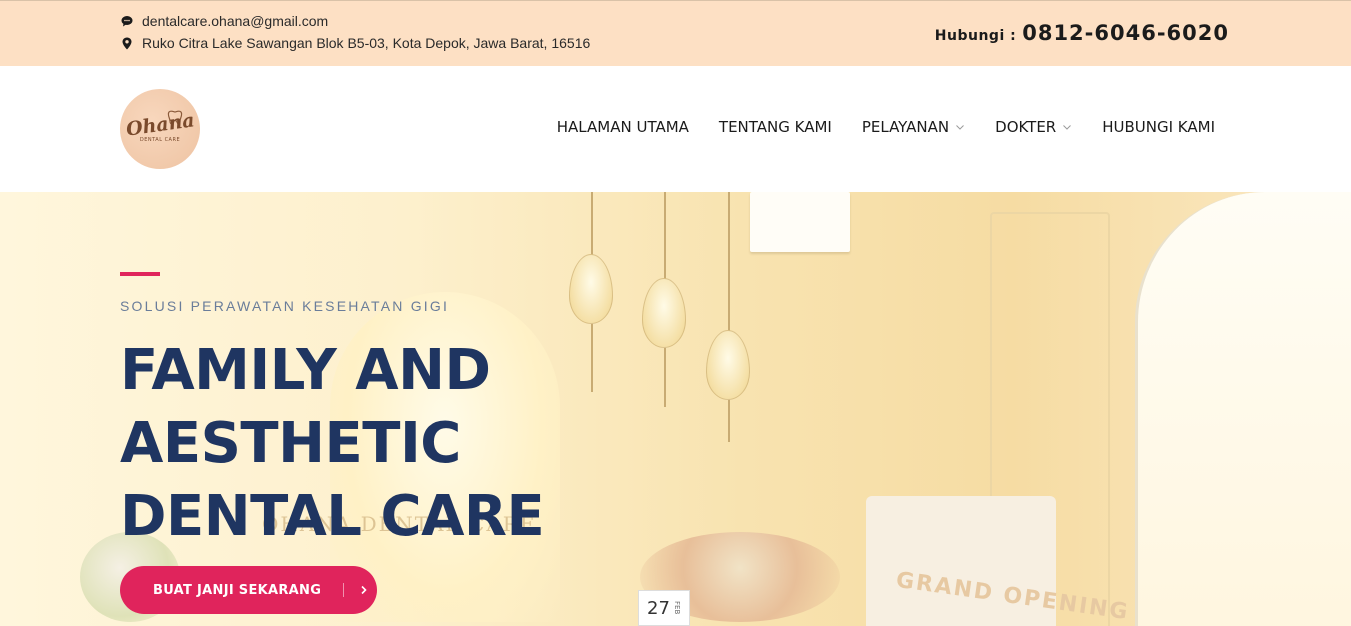 The width and height of the screenshot is (1351, 626). What do you see at coordinates (160, 124) in the screenshot?
I see `logo-wordmark: Ohana` at bounding box center [160, 124].